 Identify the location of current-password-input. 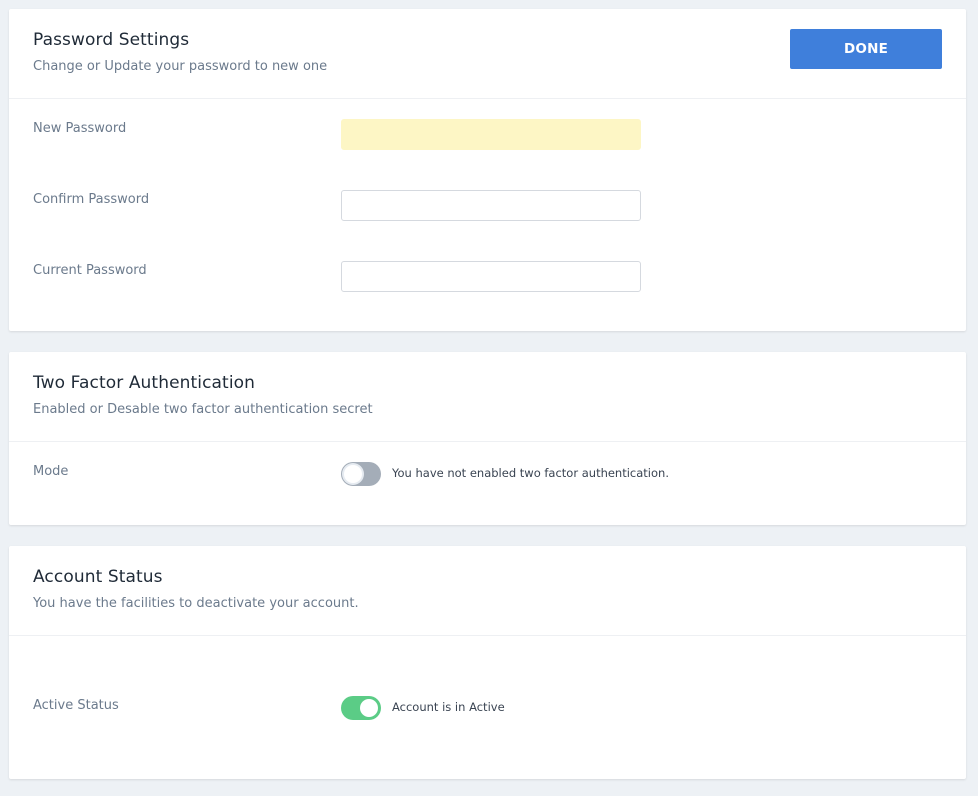
(491, 276).